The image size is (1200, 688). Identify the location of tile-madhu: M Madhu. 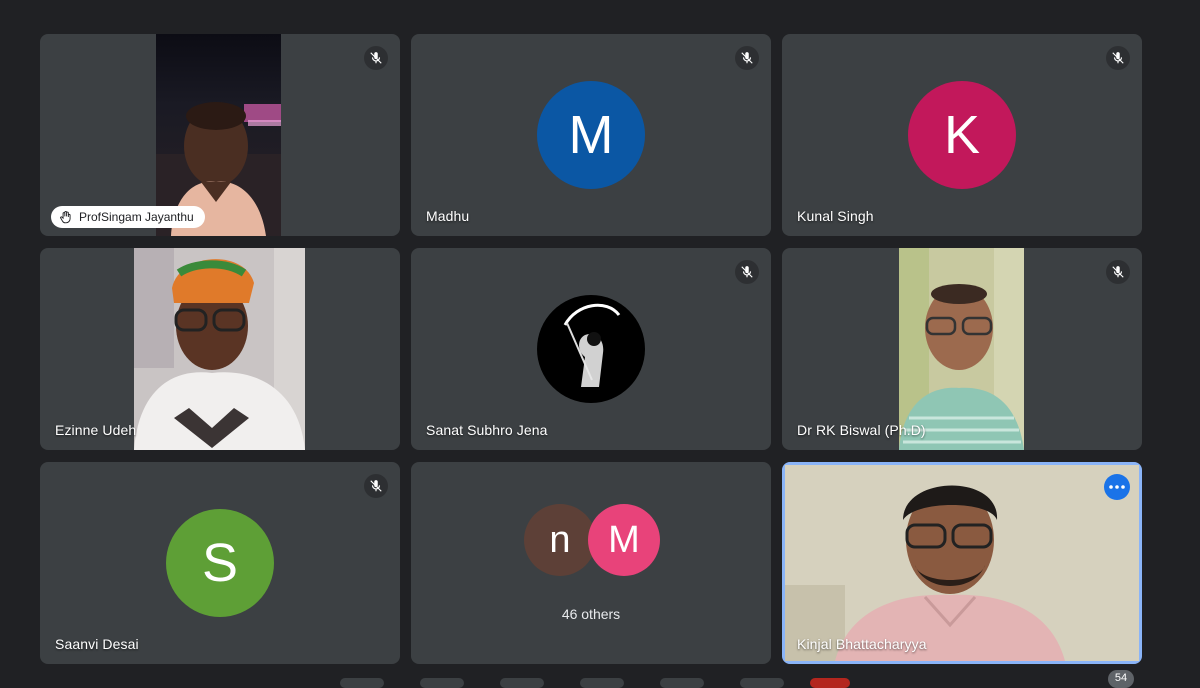
(591, 135).